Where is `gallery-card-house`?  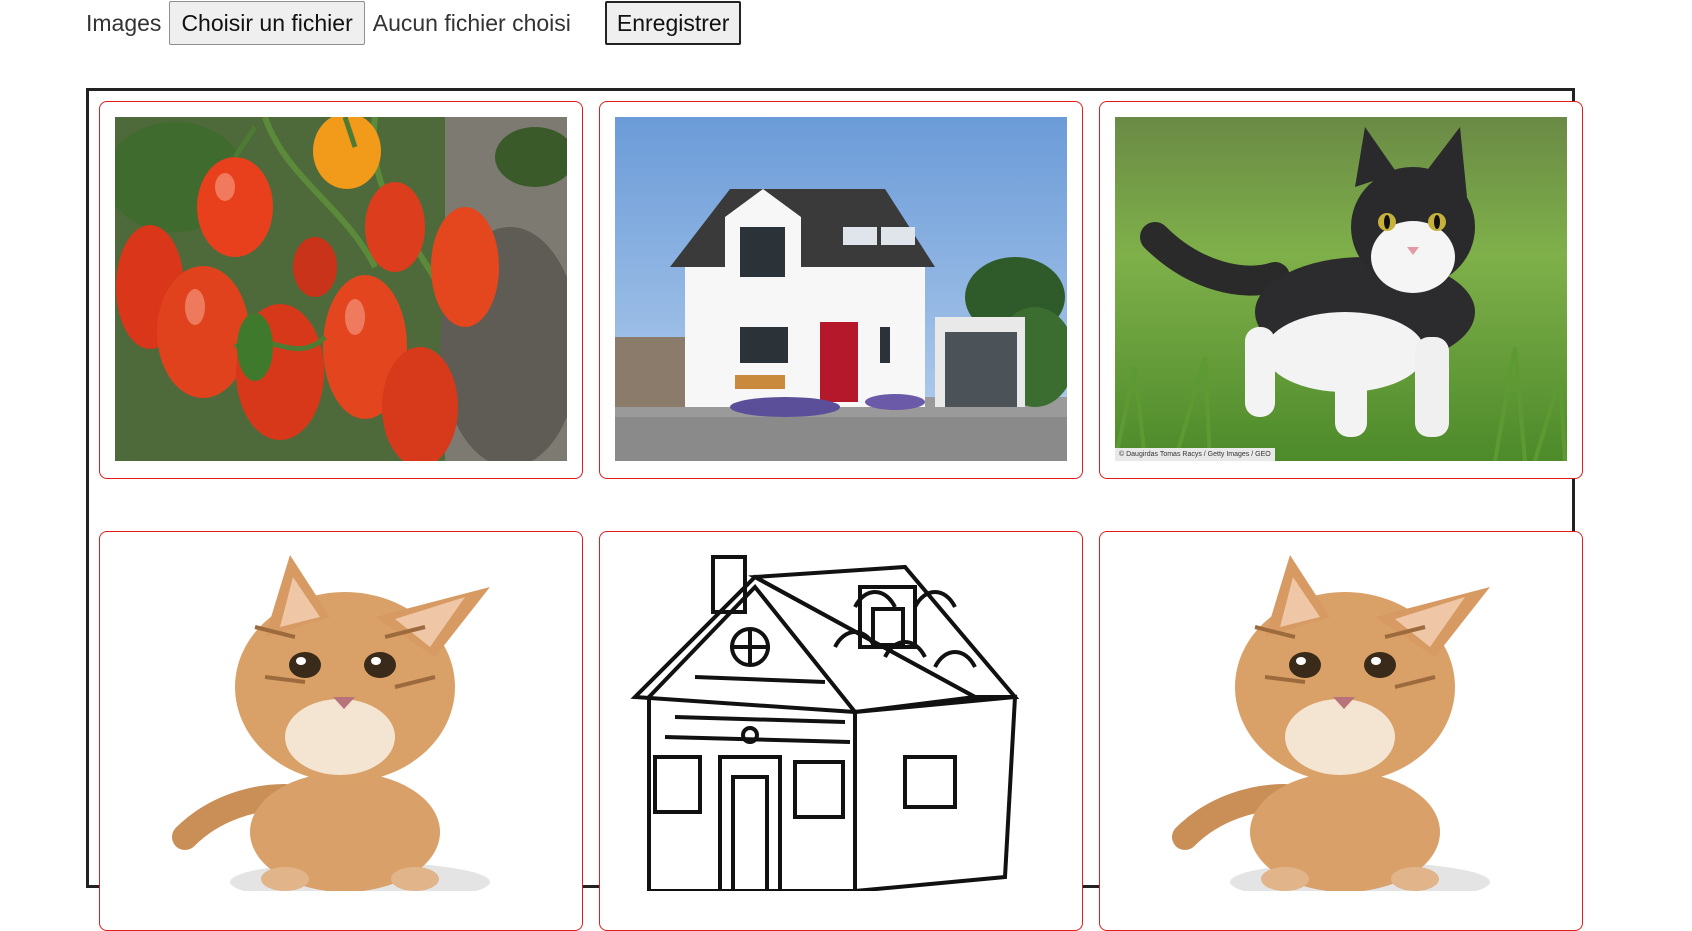 gallery-card-house is located at coordinates (841, 290).